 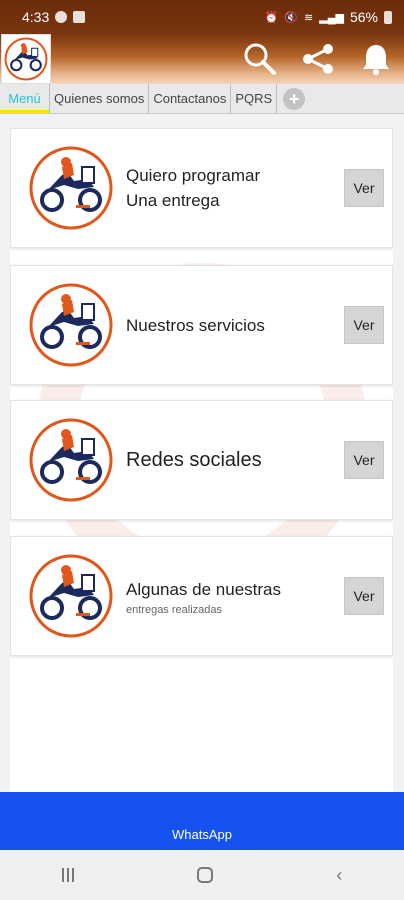 I want to click on card-programar-entrega: Quiero programar Una entrega Ver, so click(x=201, y=188).